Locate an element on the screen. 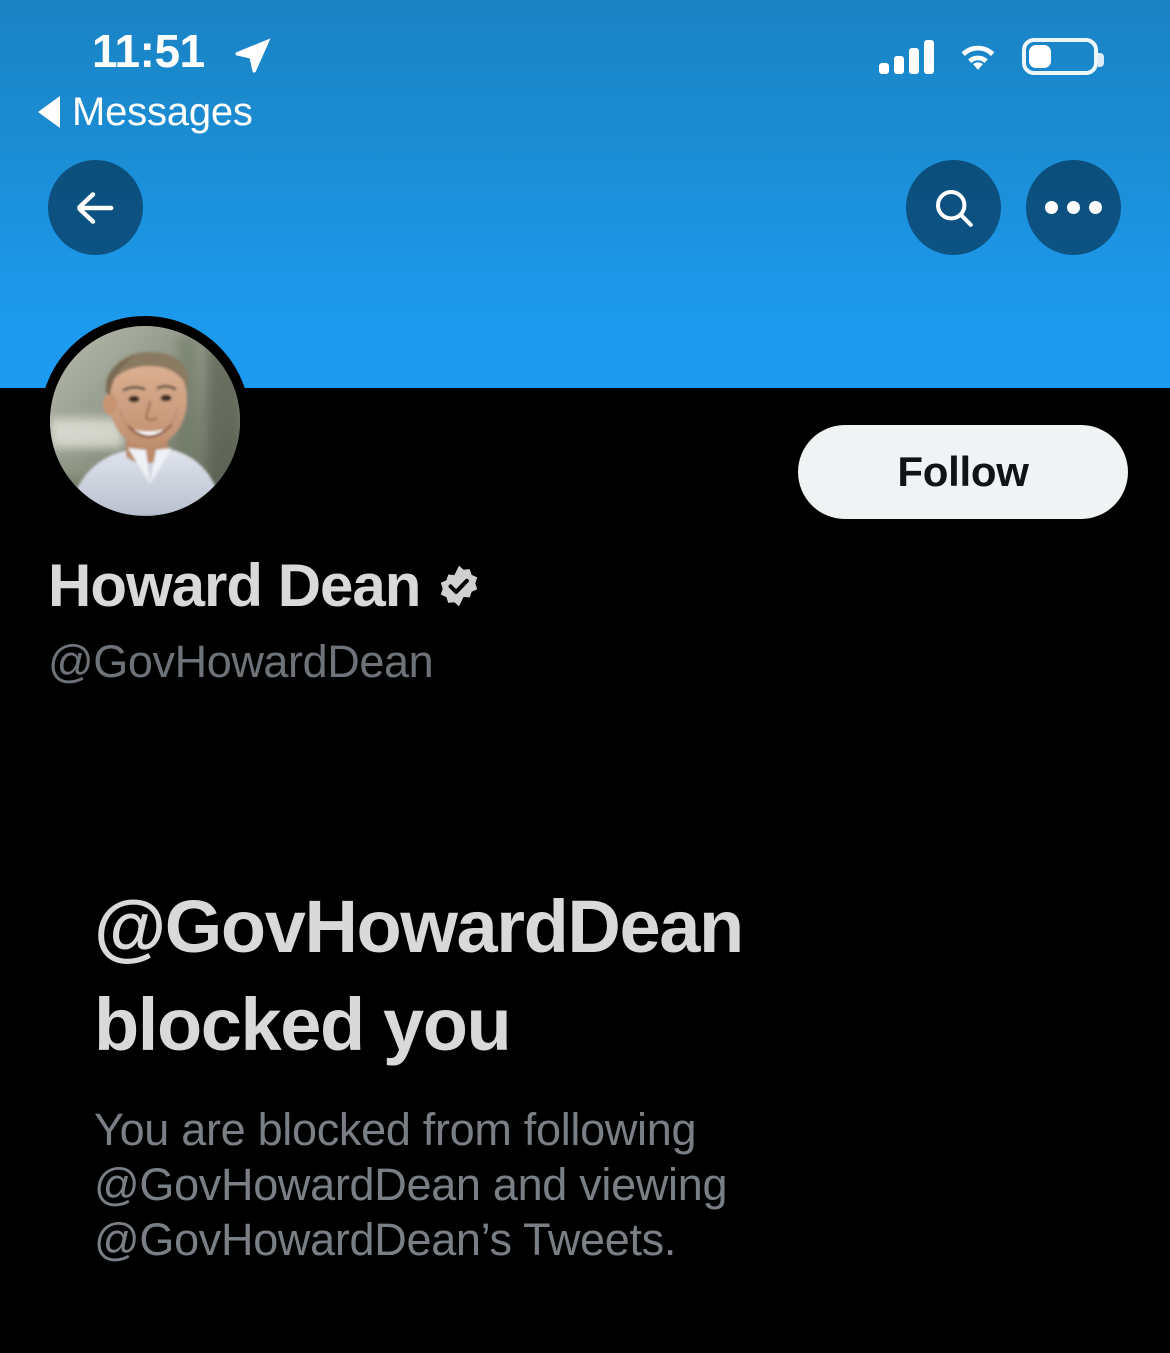  profile-identity: Howard Dean @GovHowardDean is located at coordinates (265, 620).